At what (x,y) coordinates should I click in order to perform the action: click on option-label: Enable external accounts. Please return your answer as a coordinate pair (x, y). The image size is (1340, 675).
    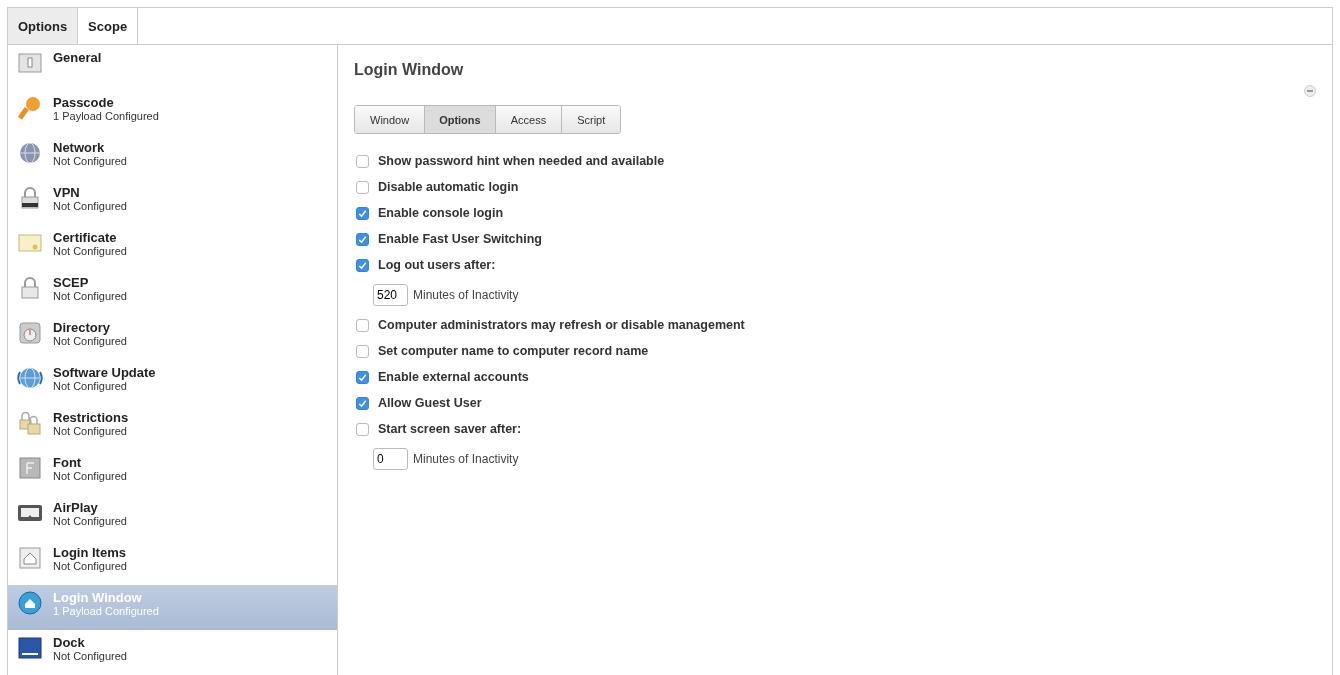
    Looking at the image, I should click on (453, 377).